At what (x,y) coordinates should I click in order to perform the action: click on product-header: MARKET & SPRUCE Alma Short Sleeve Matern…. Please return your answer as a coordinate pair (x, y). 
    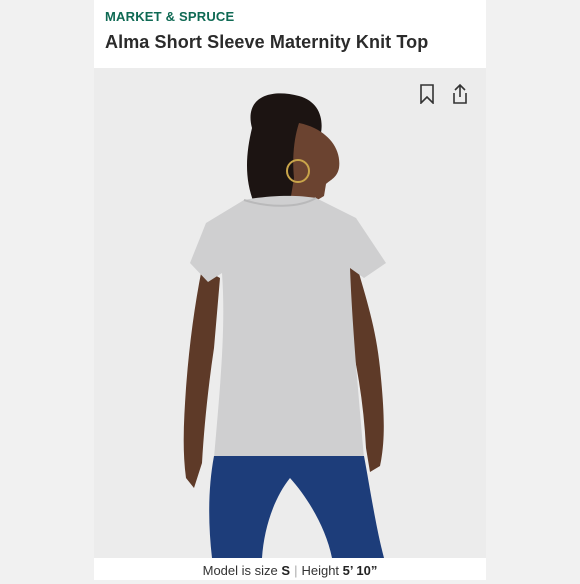
    Looking at the image, I should click on (290, 34).